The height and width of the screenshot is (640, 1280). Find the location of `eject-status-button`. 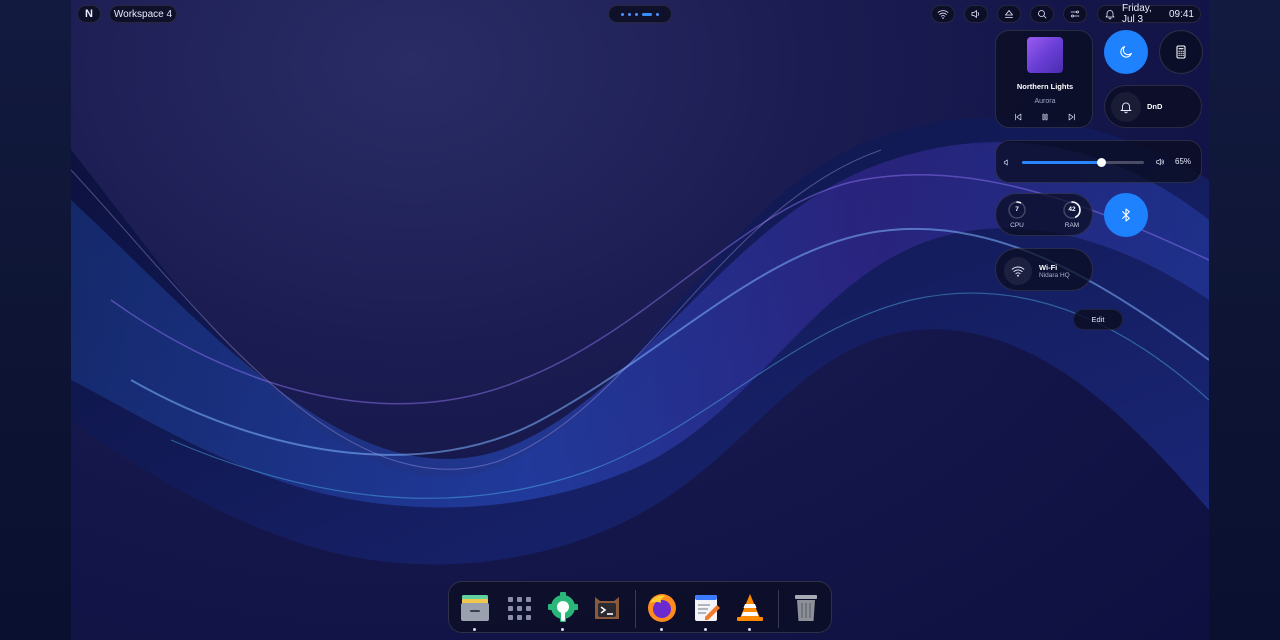

eject-status-button is located at coordinates (1009, 14).